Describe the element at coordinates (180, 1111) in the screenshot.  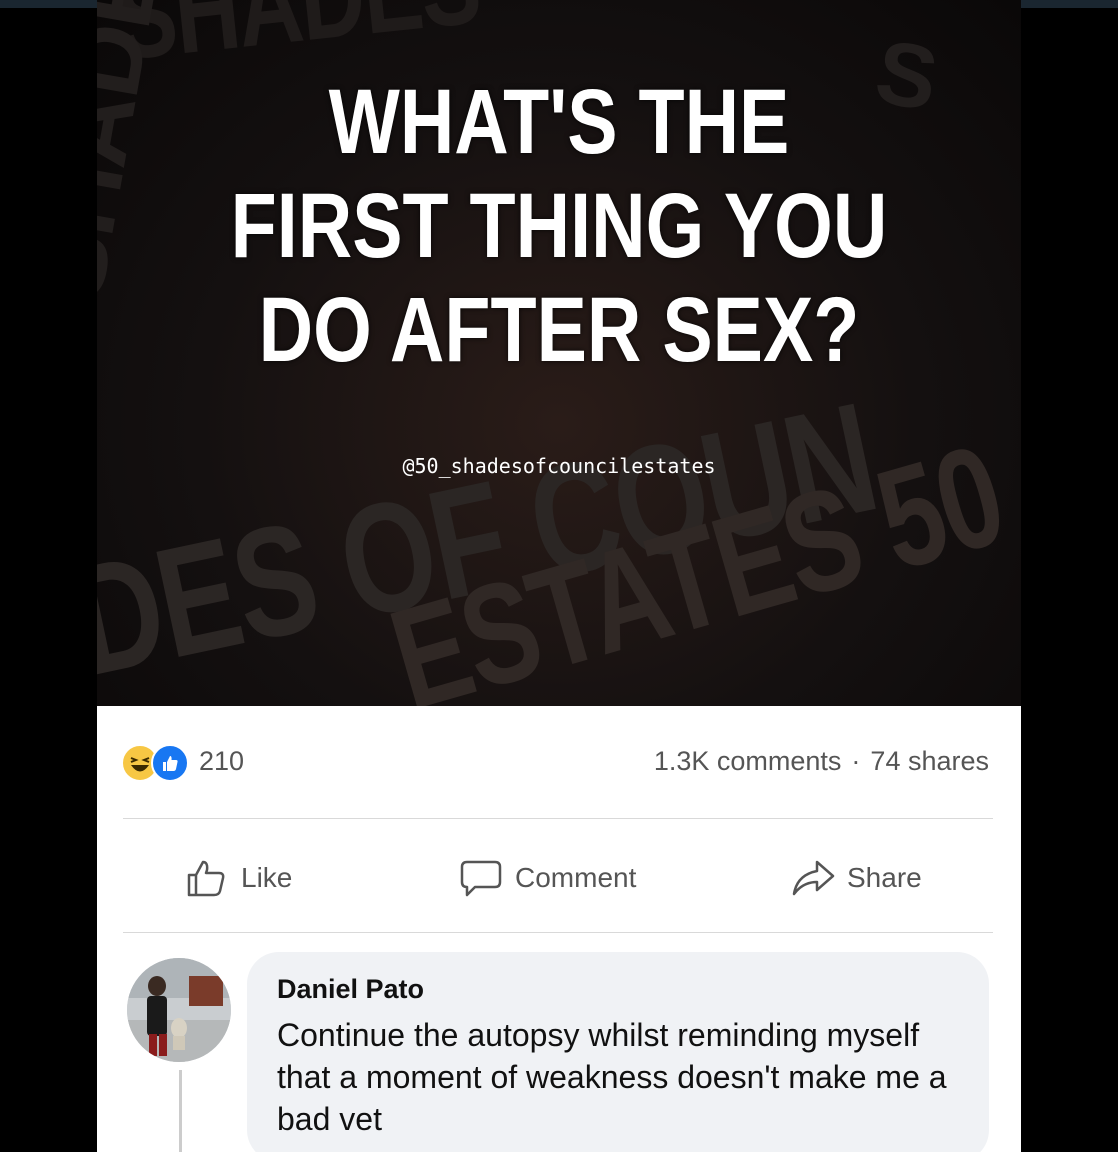
I see `reply-thread-line` at that location.